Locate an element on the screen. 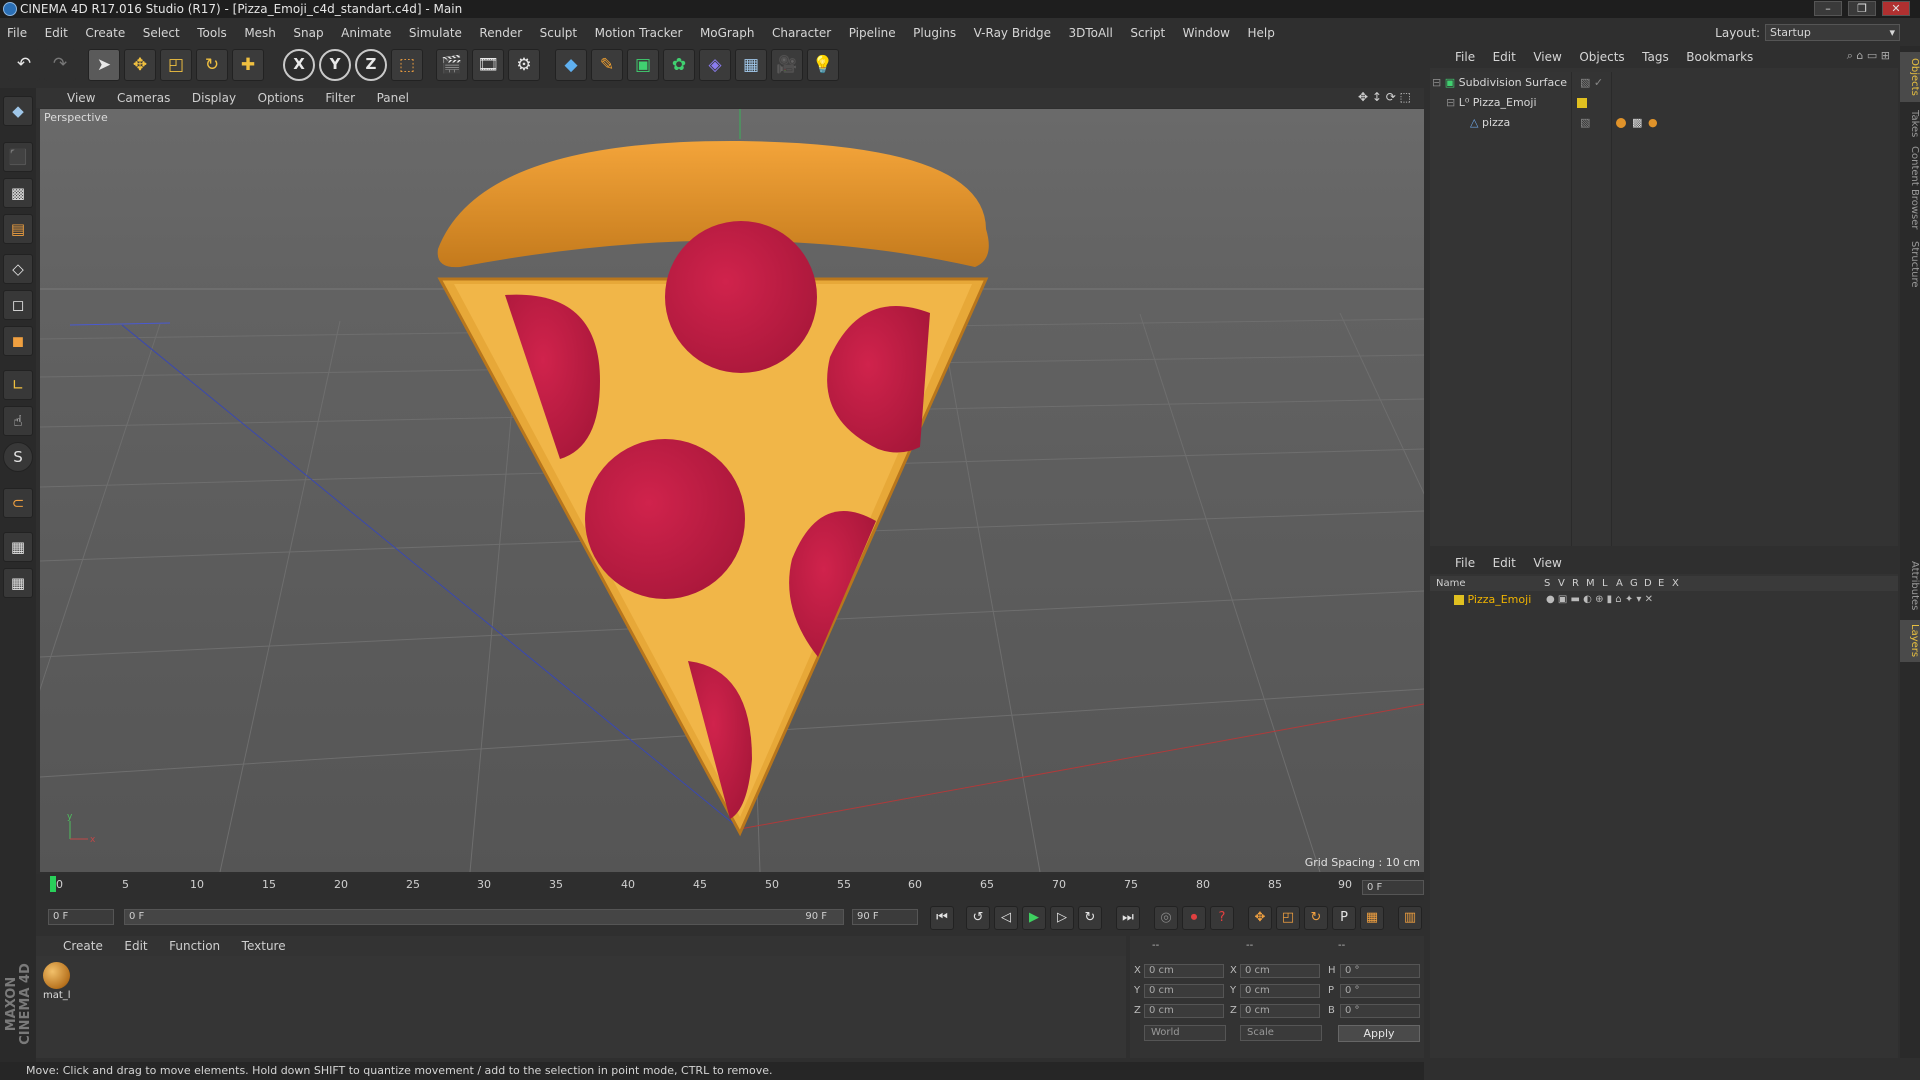  objects-menu-tags: Tags is located at coordinates (1655, 57).